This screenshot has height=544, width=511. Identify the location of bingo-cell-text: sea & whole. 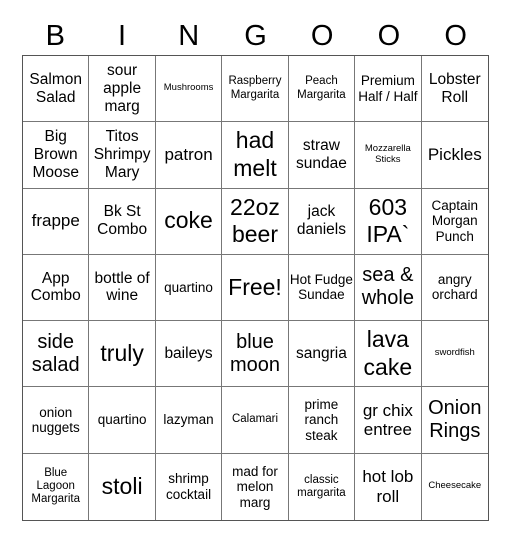
(387, 287).